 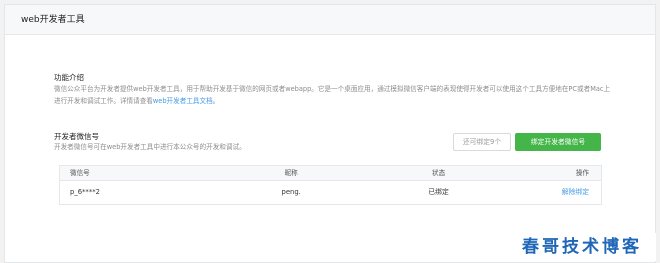 I want to click on intro-title: 功能介绍, so click(x=69, y=77).